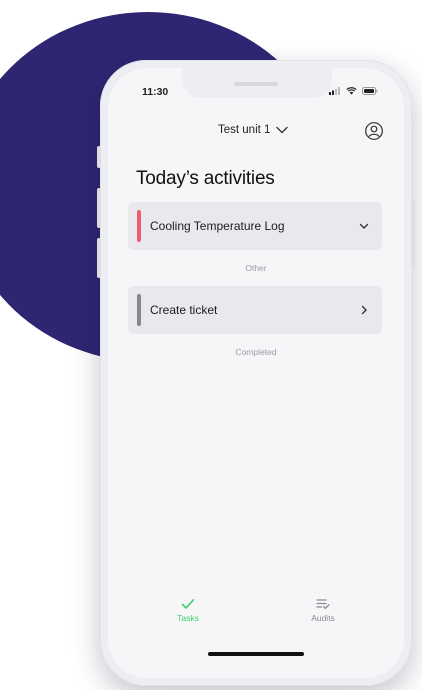 The height and width of the screenshot is (690, 422). I want to click on tab-audits-label: Audits, so click(323, 618).